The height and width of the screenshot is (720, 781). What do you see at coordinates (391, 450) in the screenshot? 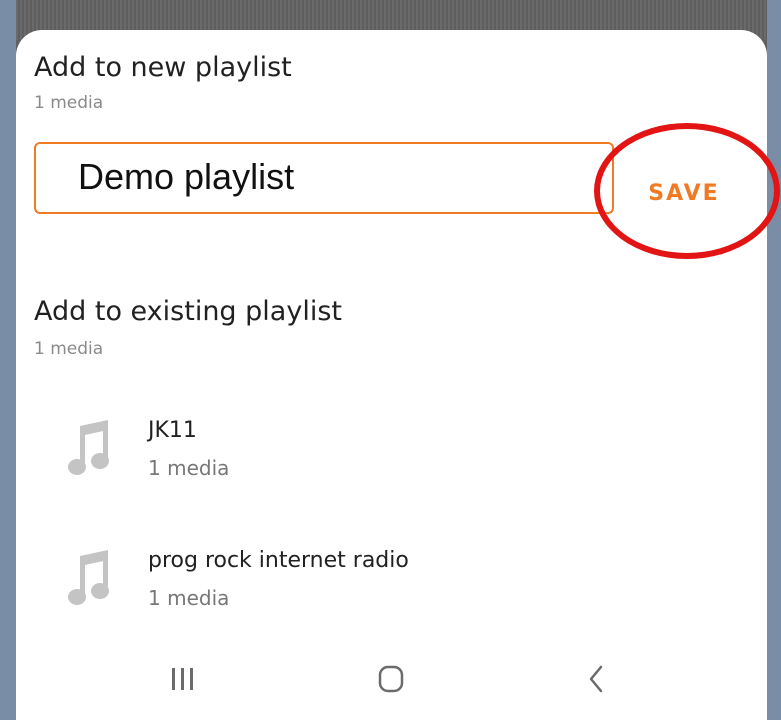
I see `playlist-item-jk11: JK11 1 media` at bounding box center [391, 450].